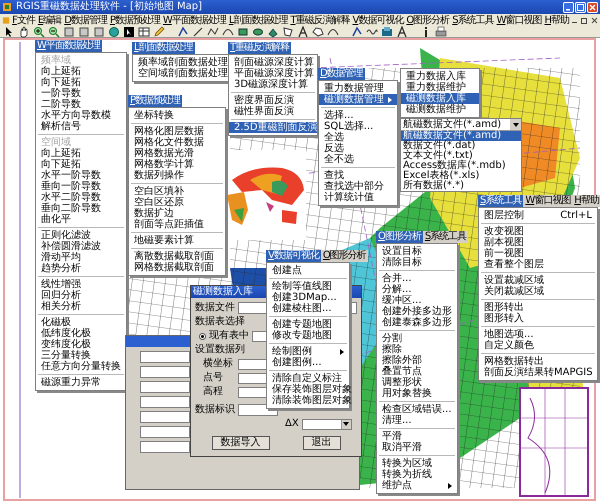 The height and width of the screenshot is (502, 600). Describe the element at coordinates (223, 292) in the screenshot. I see `dialog-title: 磁测数据入库` at that location.